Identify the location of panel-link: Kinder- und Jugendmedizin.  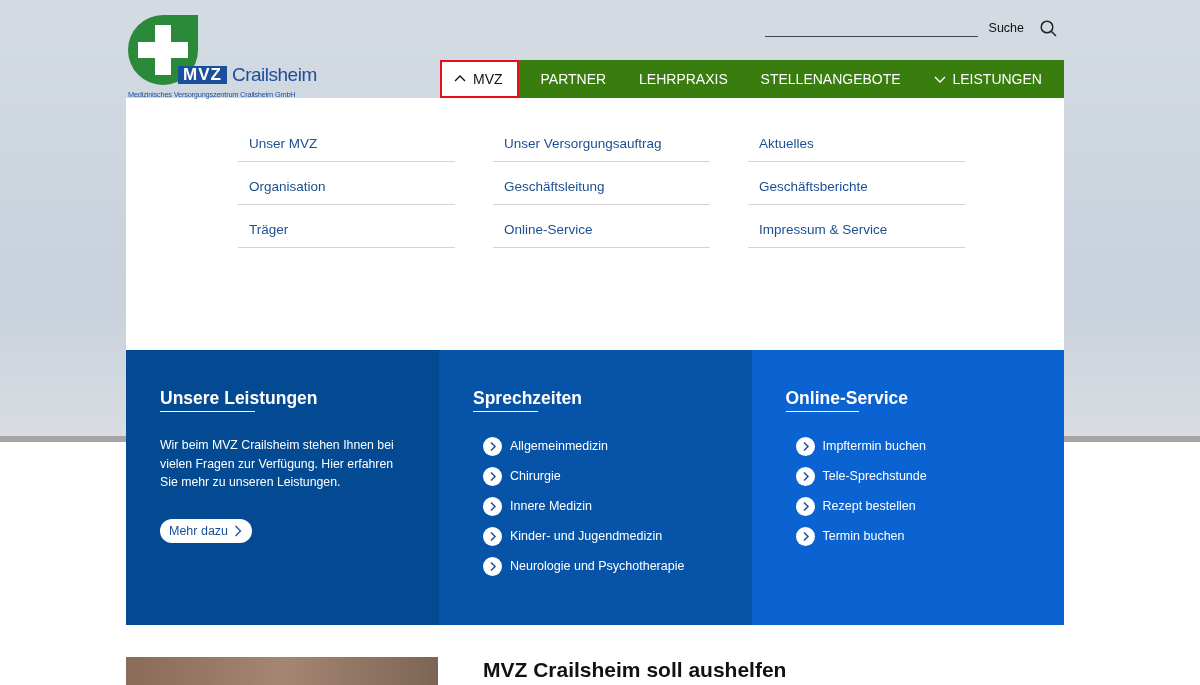
(600, 536).